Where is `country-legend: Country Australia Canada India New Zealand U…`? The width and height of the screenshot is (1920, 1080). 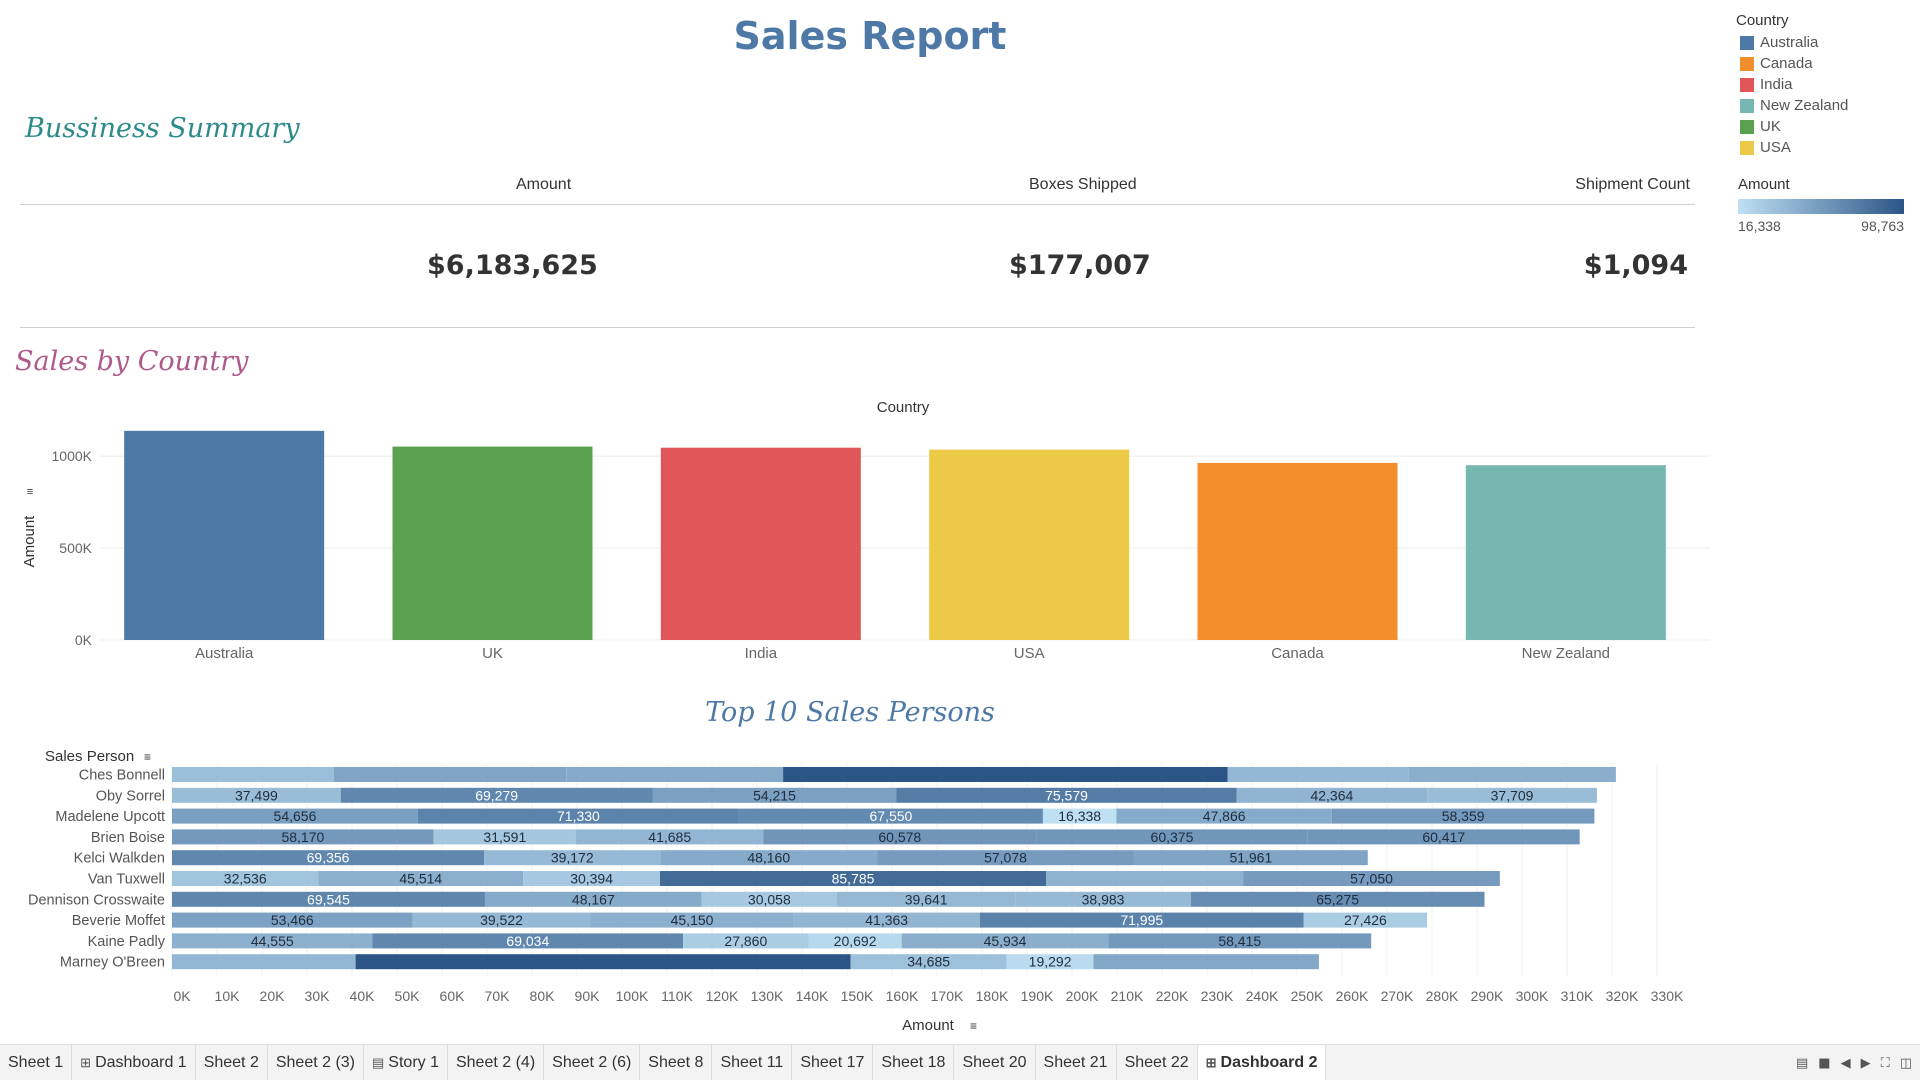 country-legend: Country Australia Canada India New Zealand U… is located at coordinates (1826, 85).